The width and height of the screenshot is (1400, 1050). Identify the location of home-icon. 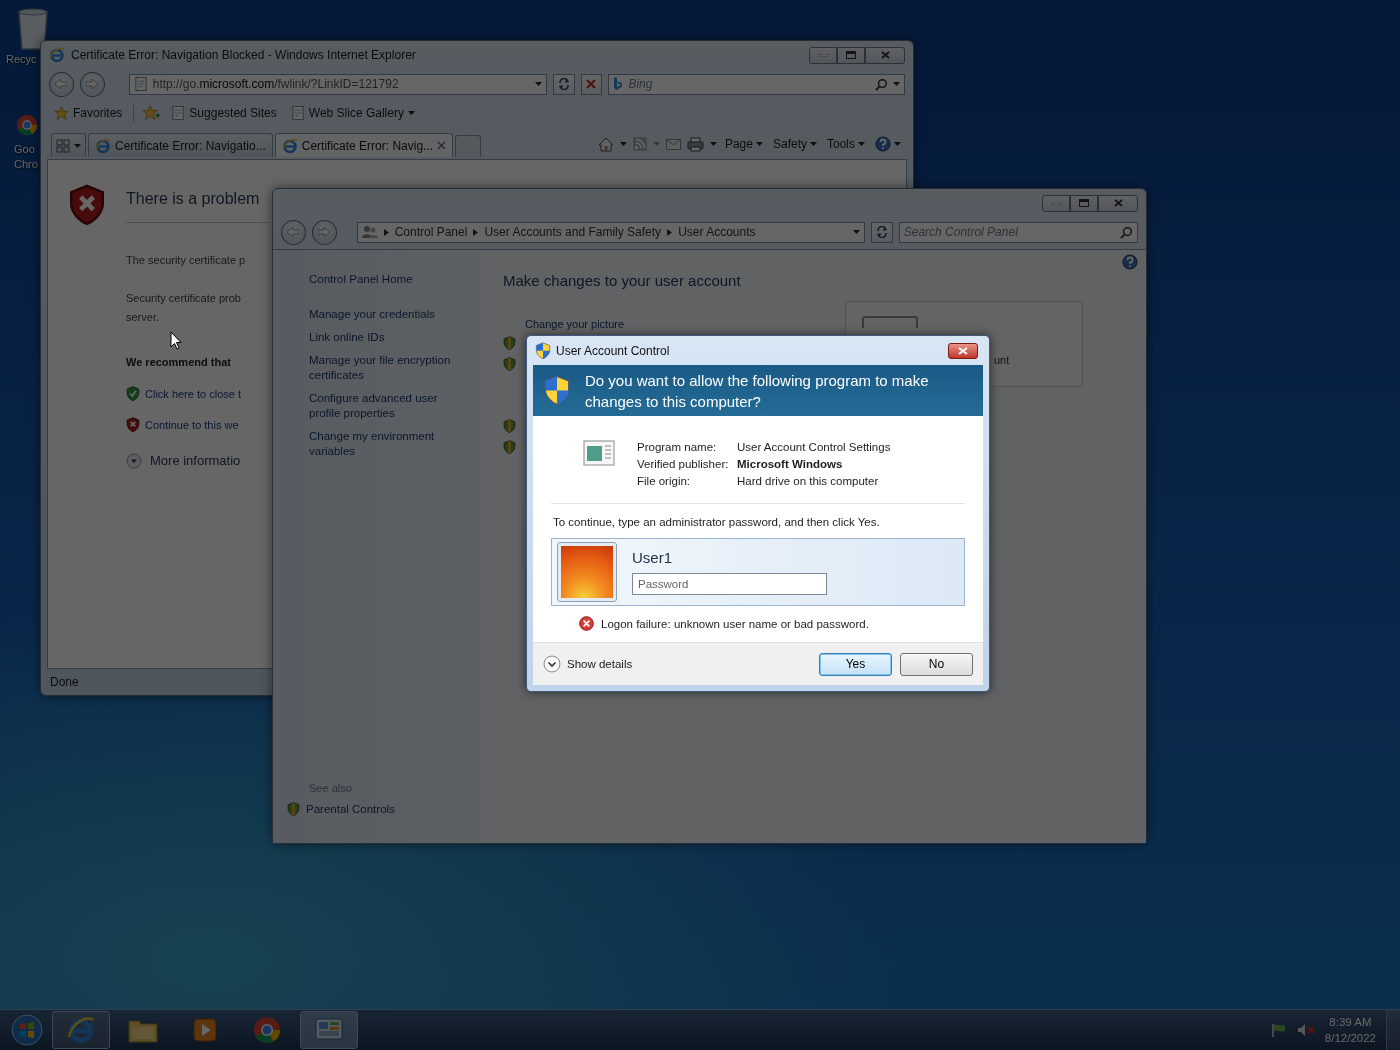
(605, 144).